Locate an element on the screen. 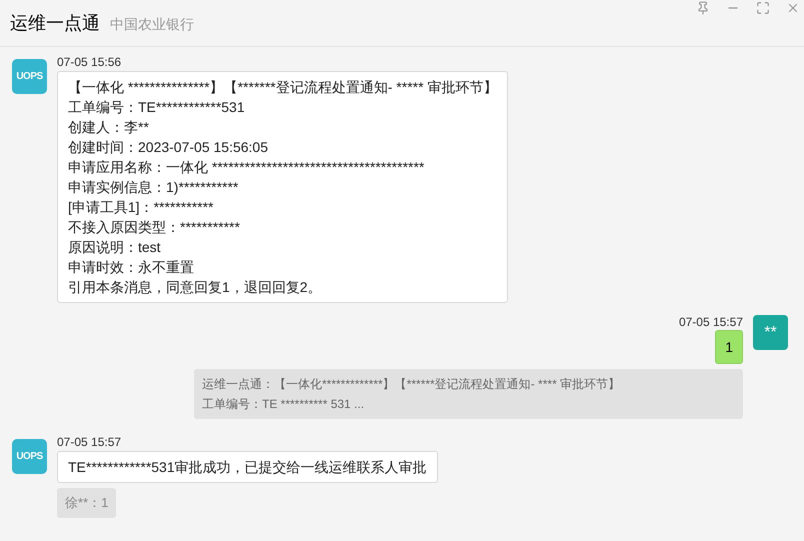  window-title: 运维一点通 is located at coordinates (55, 23).